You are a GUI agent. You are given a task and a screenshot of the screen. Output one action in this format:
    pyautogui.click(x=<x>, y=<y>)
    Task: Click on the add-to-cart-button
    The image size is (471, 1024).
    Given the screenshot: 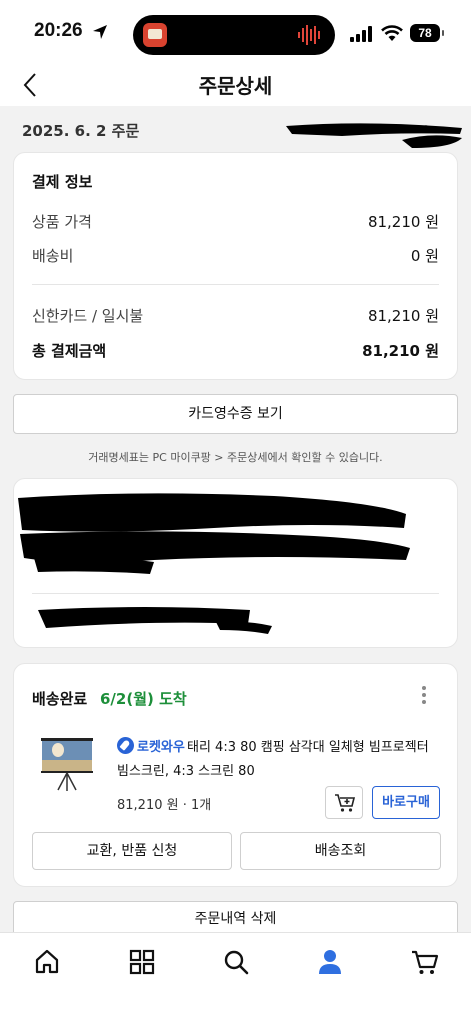 What is the action you would take?
    pyautogui.click(x=344, y=802)
    